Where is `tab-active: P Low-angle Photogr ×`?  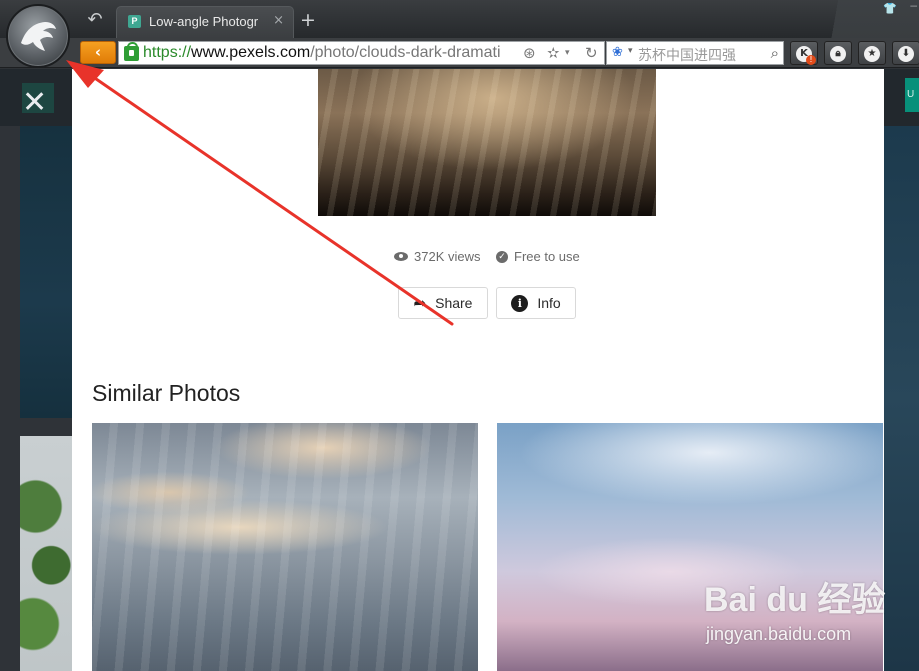 tab-active: P Low-angle Photogr × is located at coordinates (205, 22).